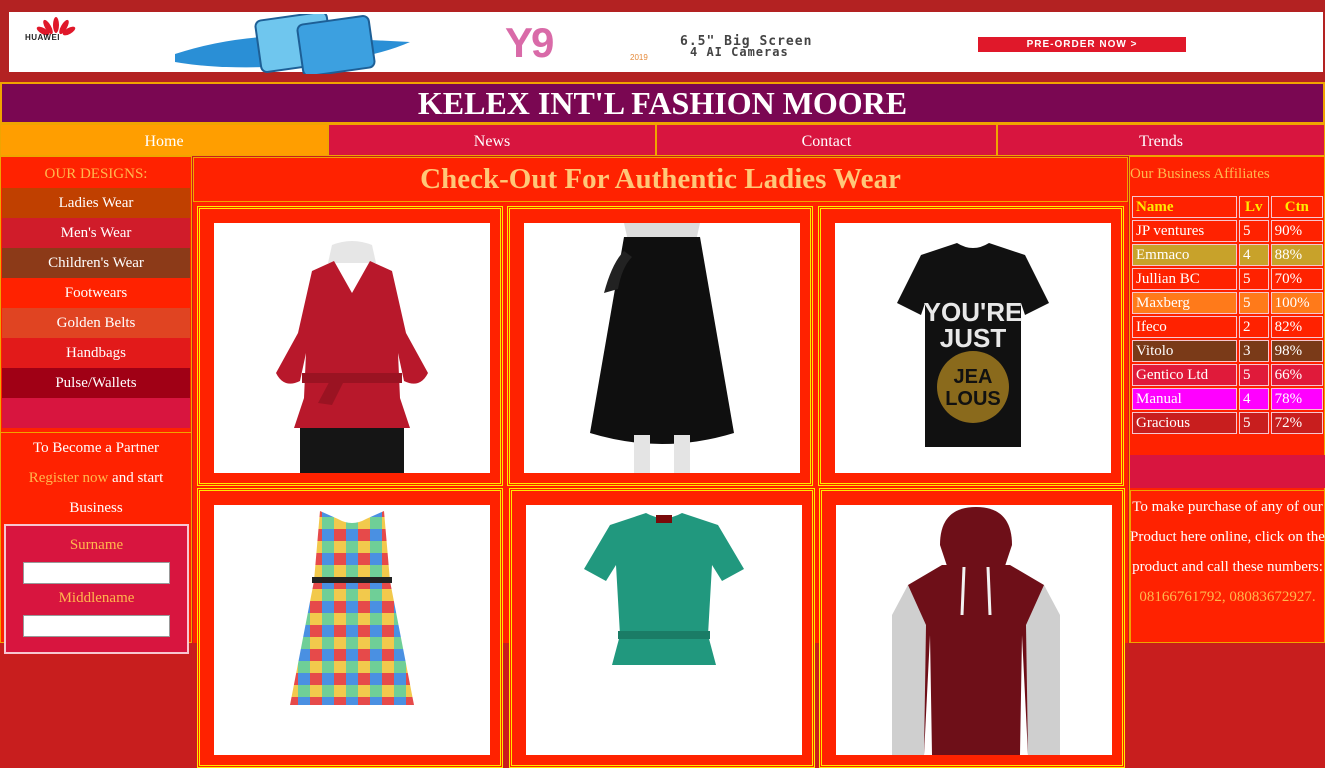 This screenshot has width=1325, height=768. I want to click on affiliate-row: Gracious 5 72%, so click(1227, 423).